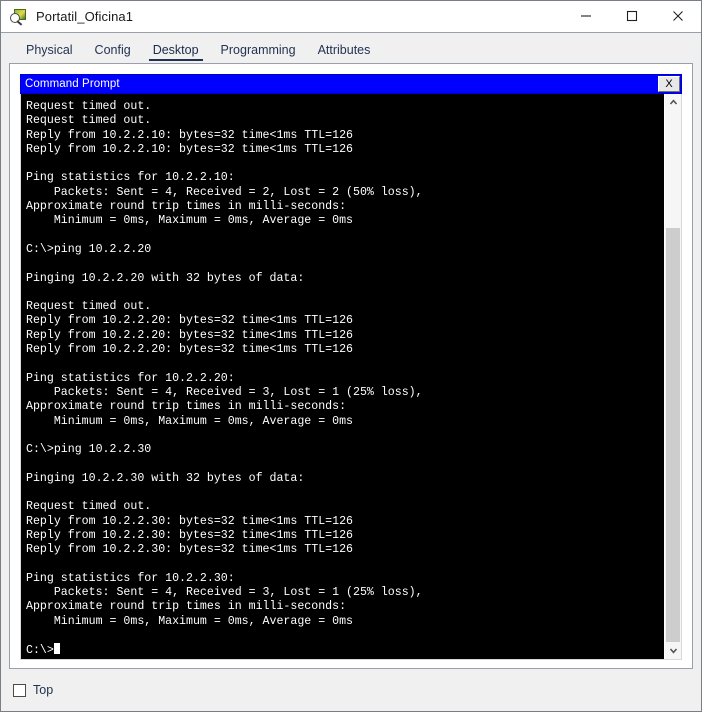 Image resolution: width=702 pixels, height=712 pixels. Describe the element at coordinates (351, 16) in the screenshot. I see `window-titlebar: Portatil_Oficina1` at that location.